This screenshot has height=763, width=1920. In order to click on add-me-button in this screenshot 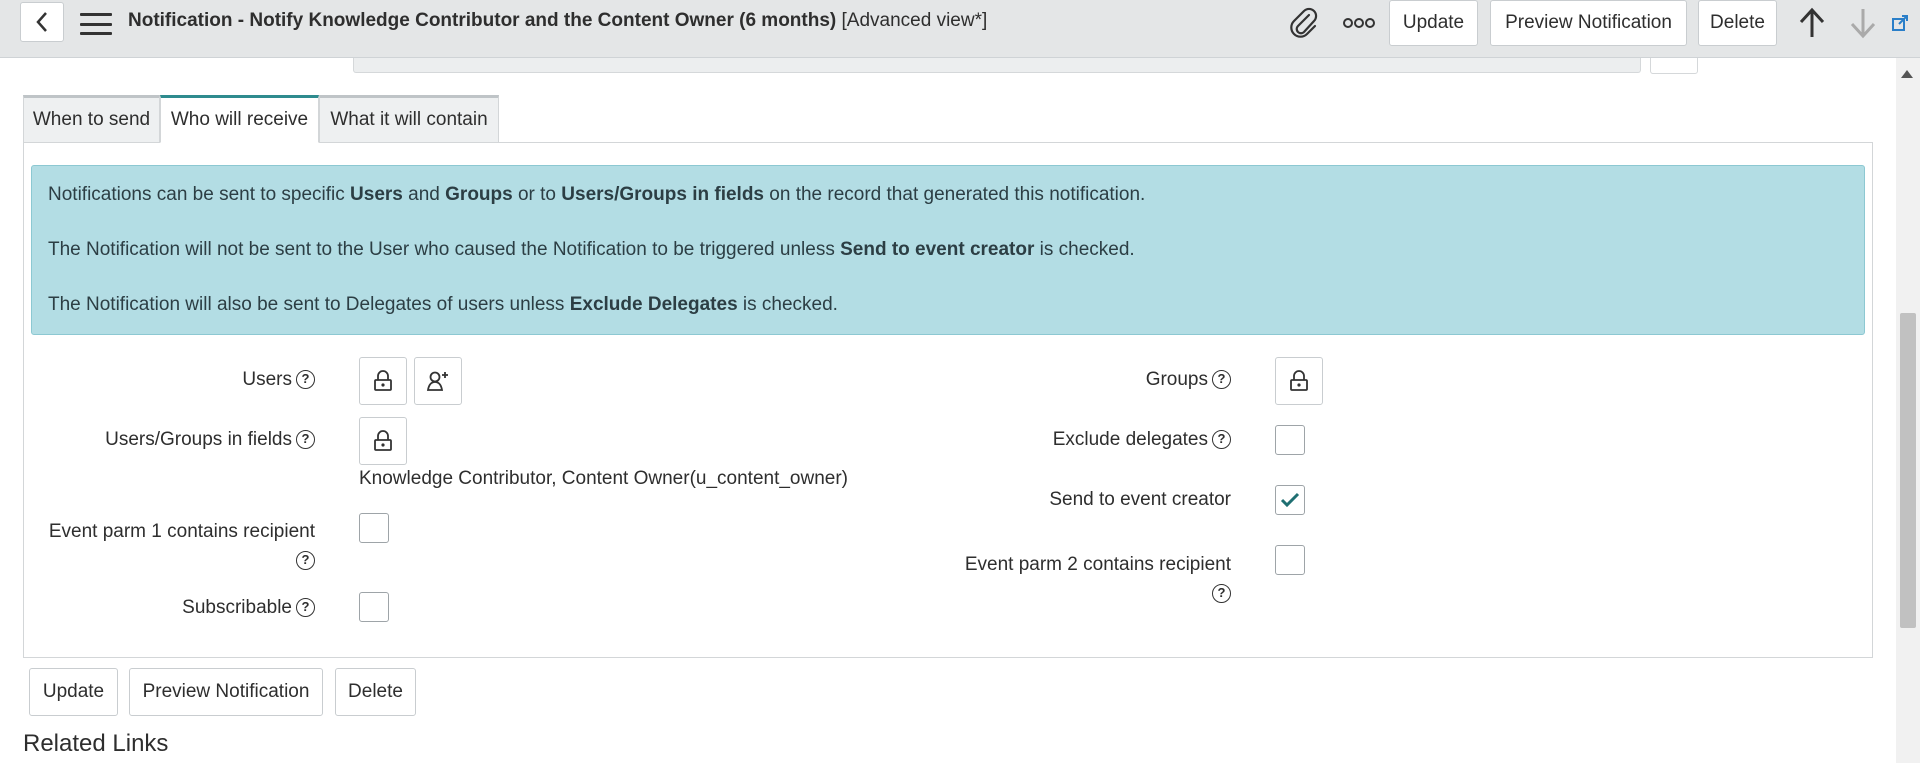, I will do `click(438, 381)`.